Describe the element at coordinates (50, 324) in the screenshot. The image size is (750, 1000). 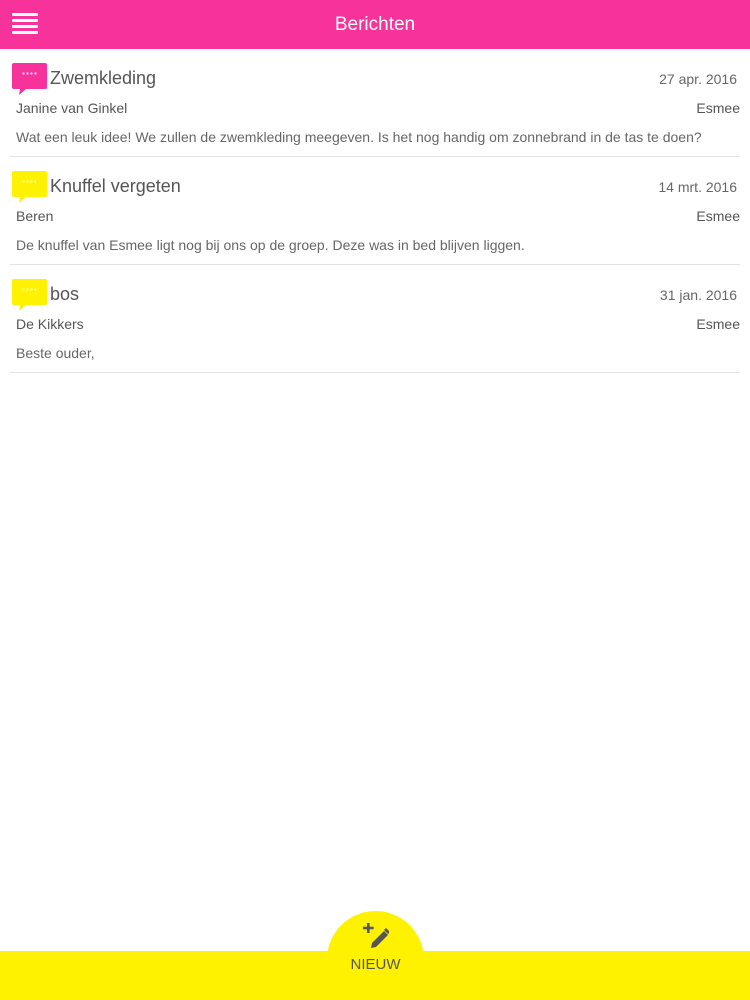
I see `message-sender: De Kikkers` at that location.